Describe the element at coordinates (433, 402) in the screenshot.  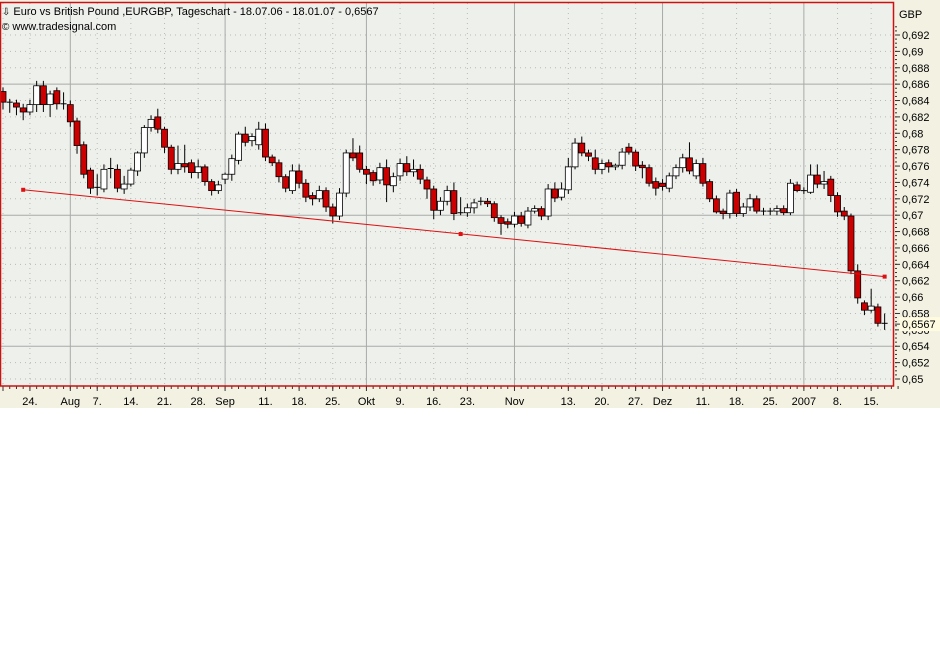
I see `x-tick-label: 16.` at that location.